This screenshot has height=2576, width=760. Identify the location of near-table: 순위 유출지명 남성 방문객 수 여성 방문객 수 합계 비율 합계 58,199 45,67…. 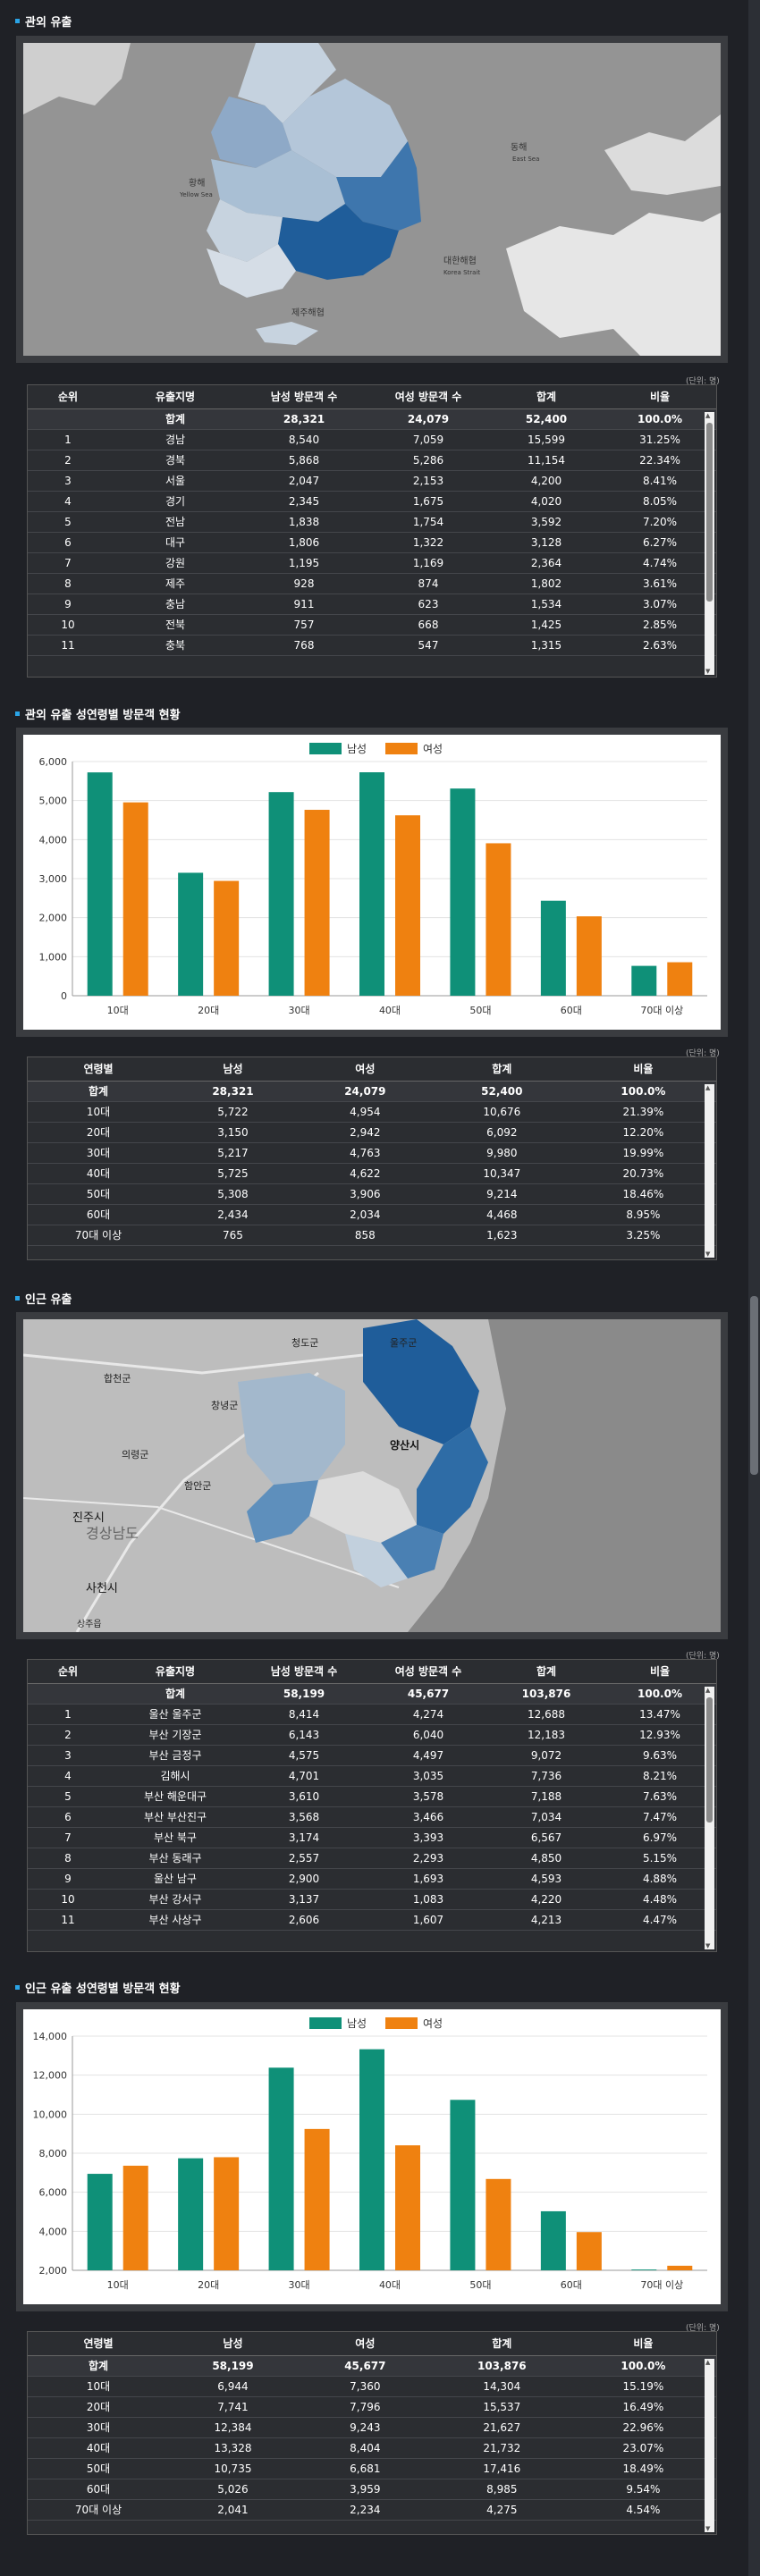
(372, 1806).